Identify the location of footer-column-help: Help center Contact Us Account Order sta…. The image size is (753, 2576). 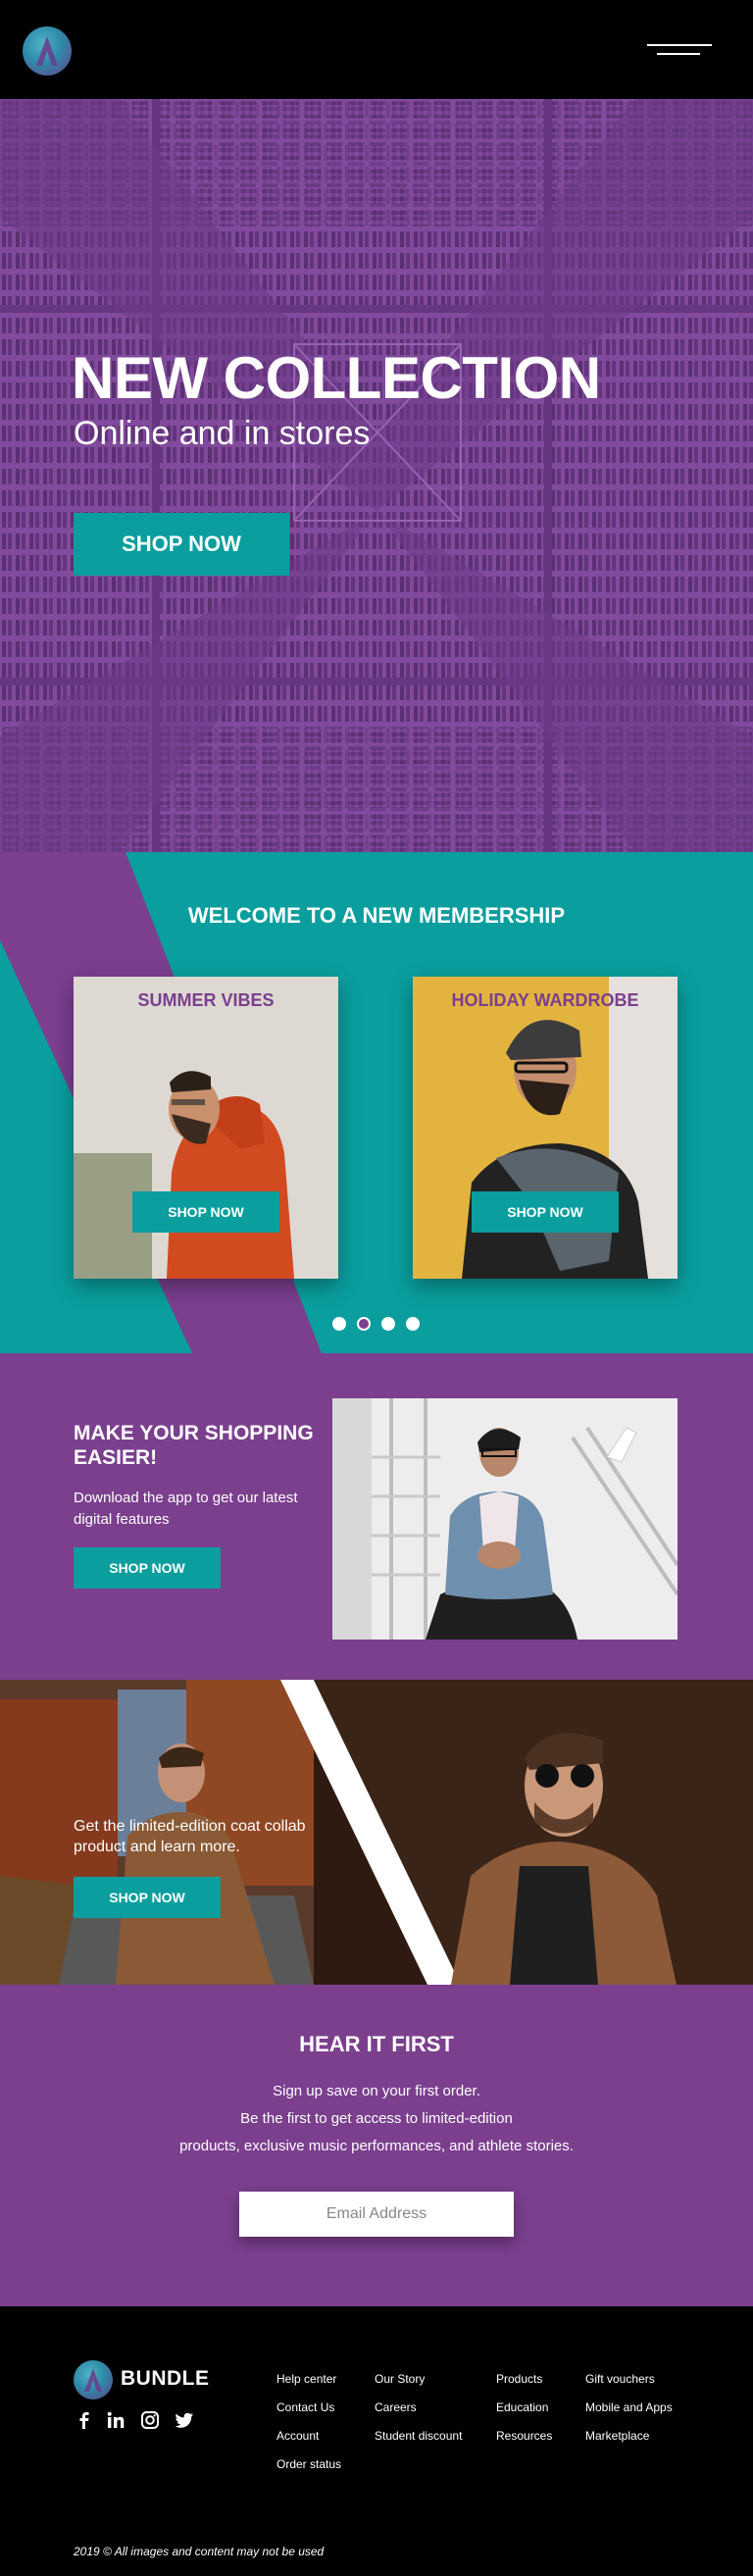
(308, 2422).